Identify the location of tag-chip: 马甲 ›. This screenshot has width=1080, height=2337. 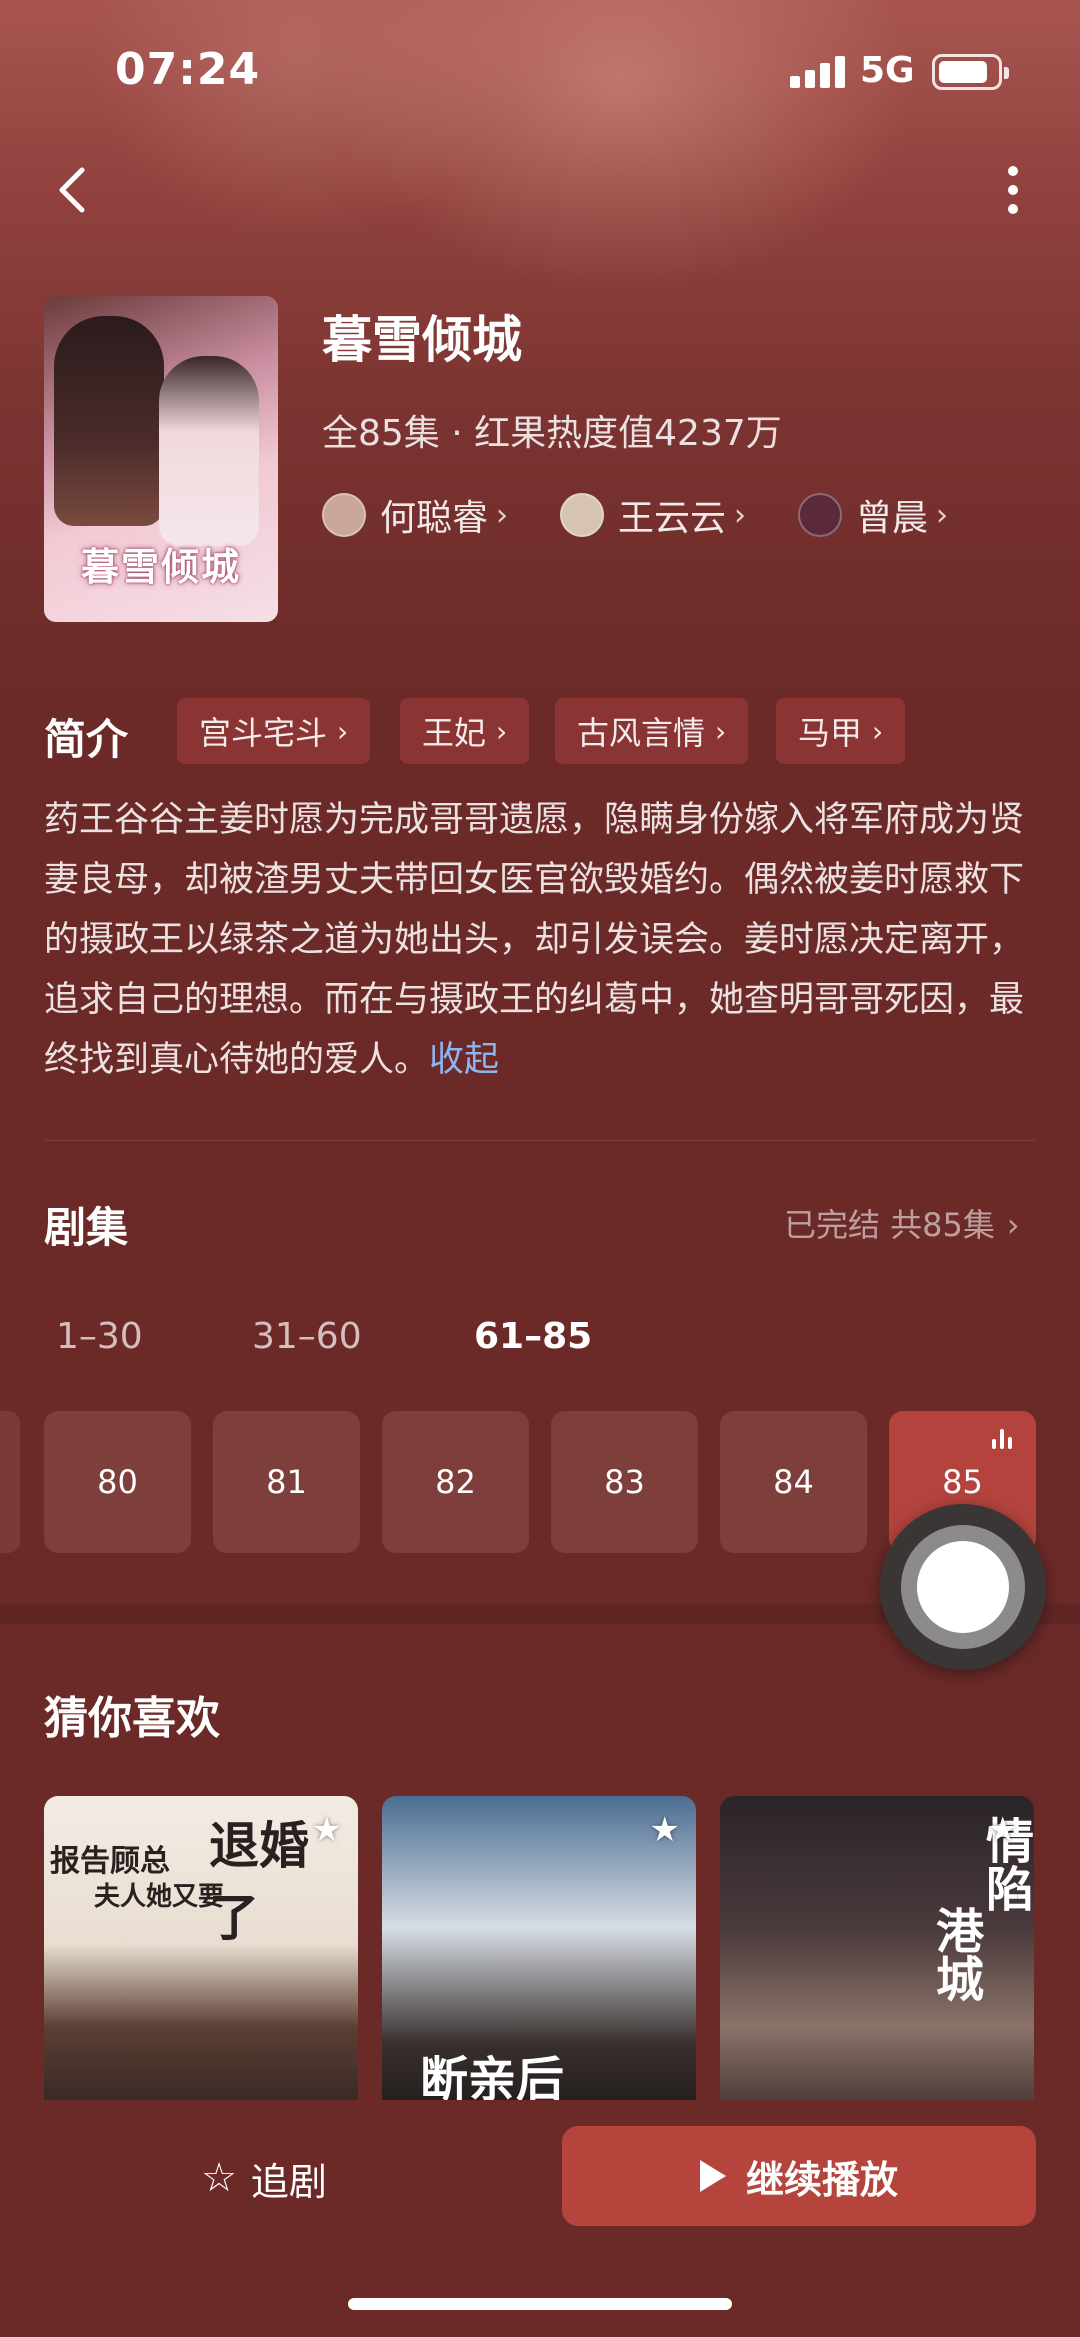
(841, 731).